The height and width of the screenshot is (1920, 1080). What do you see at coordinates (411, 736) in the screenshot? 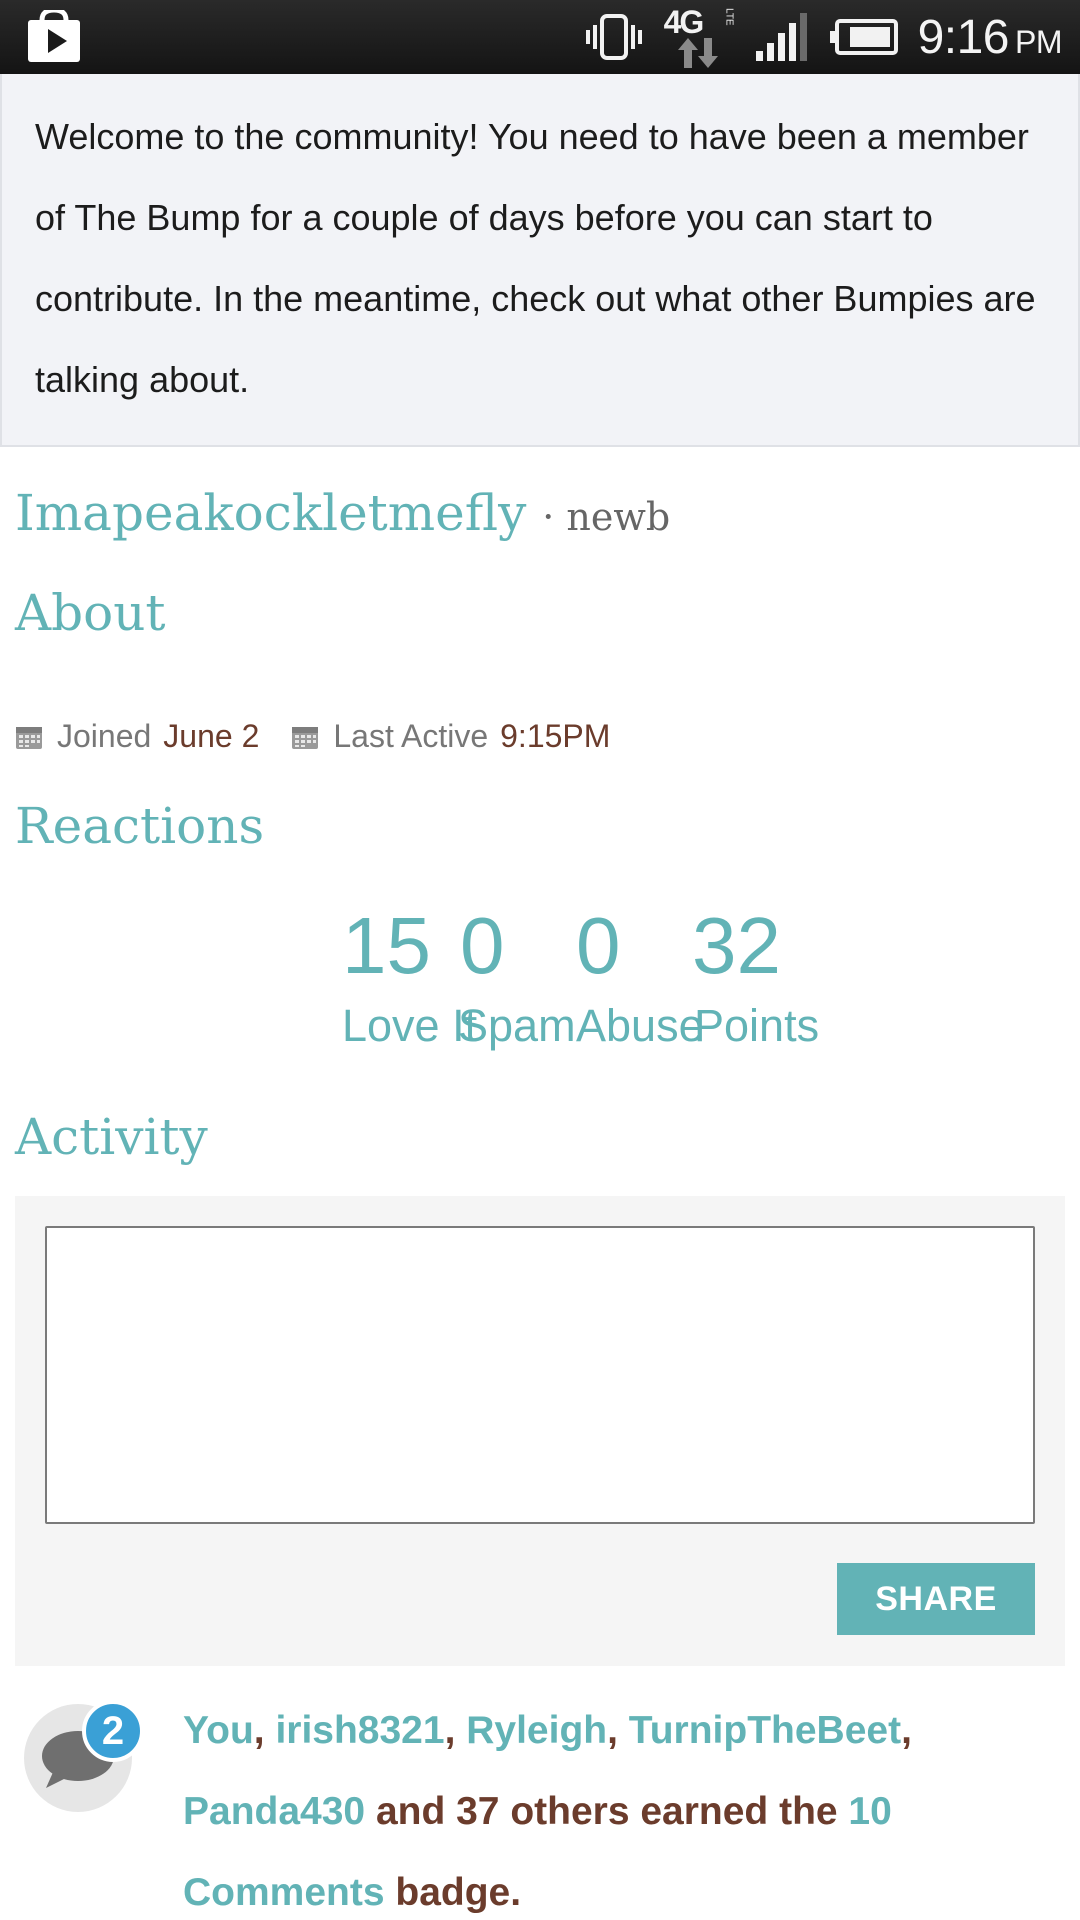
I see `last-active-label: Last Active` at bounding box center [411, 736].